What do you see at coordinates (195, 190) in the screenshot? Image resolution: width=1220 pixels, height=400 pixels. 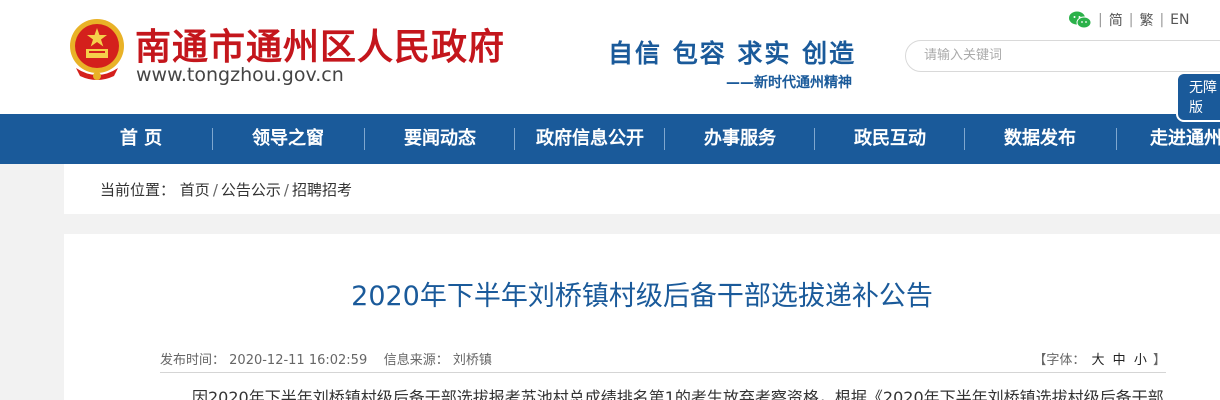 I see `breadcrumb-home: 首页` at bounding box center [195, 190].